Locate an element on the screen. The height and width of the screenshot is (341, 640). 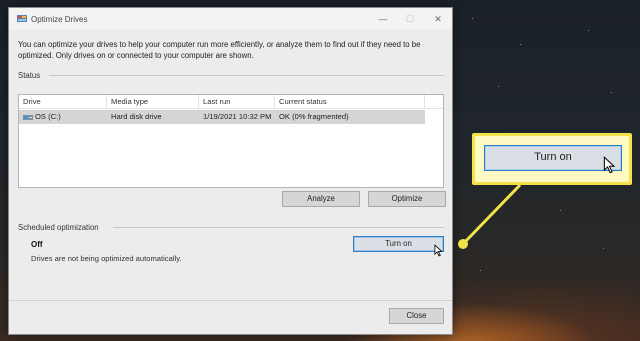
callout-turn-on-button: Turn on is located at coordinates (553, 158).